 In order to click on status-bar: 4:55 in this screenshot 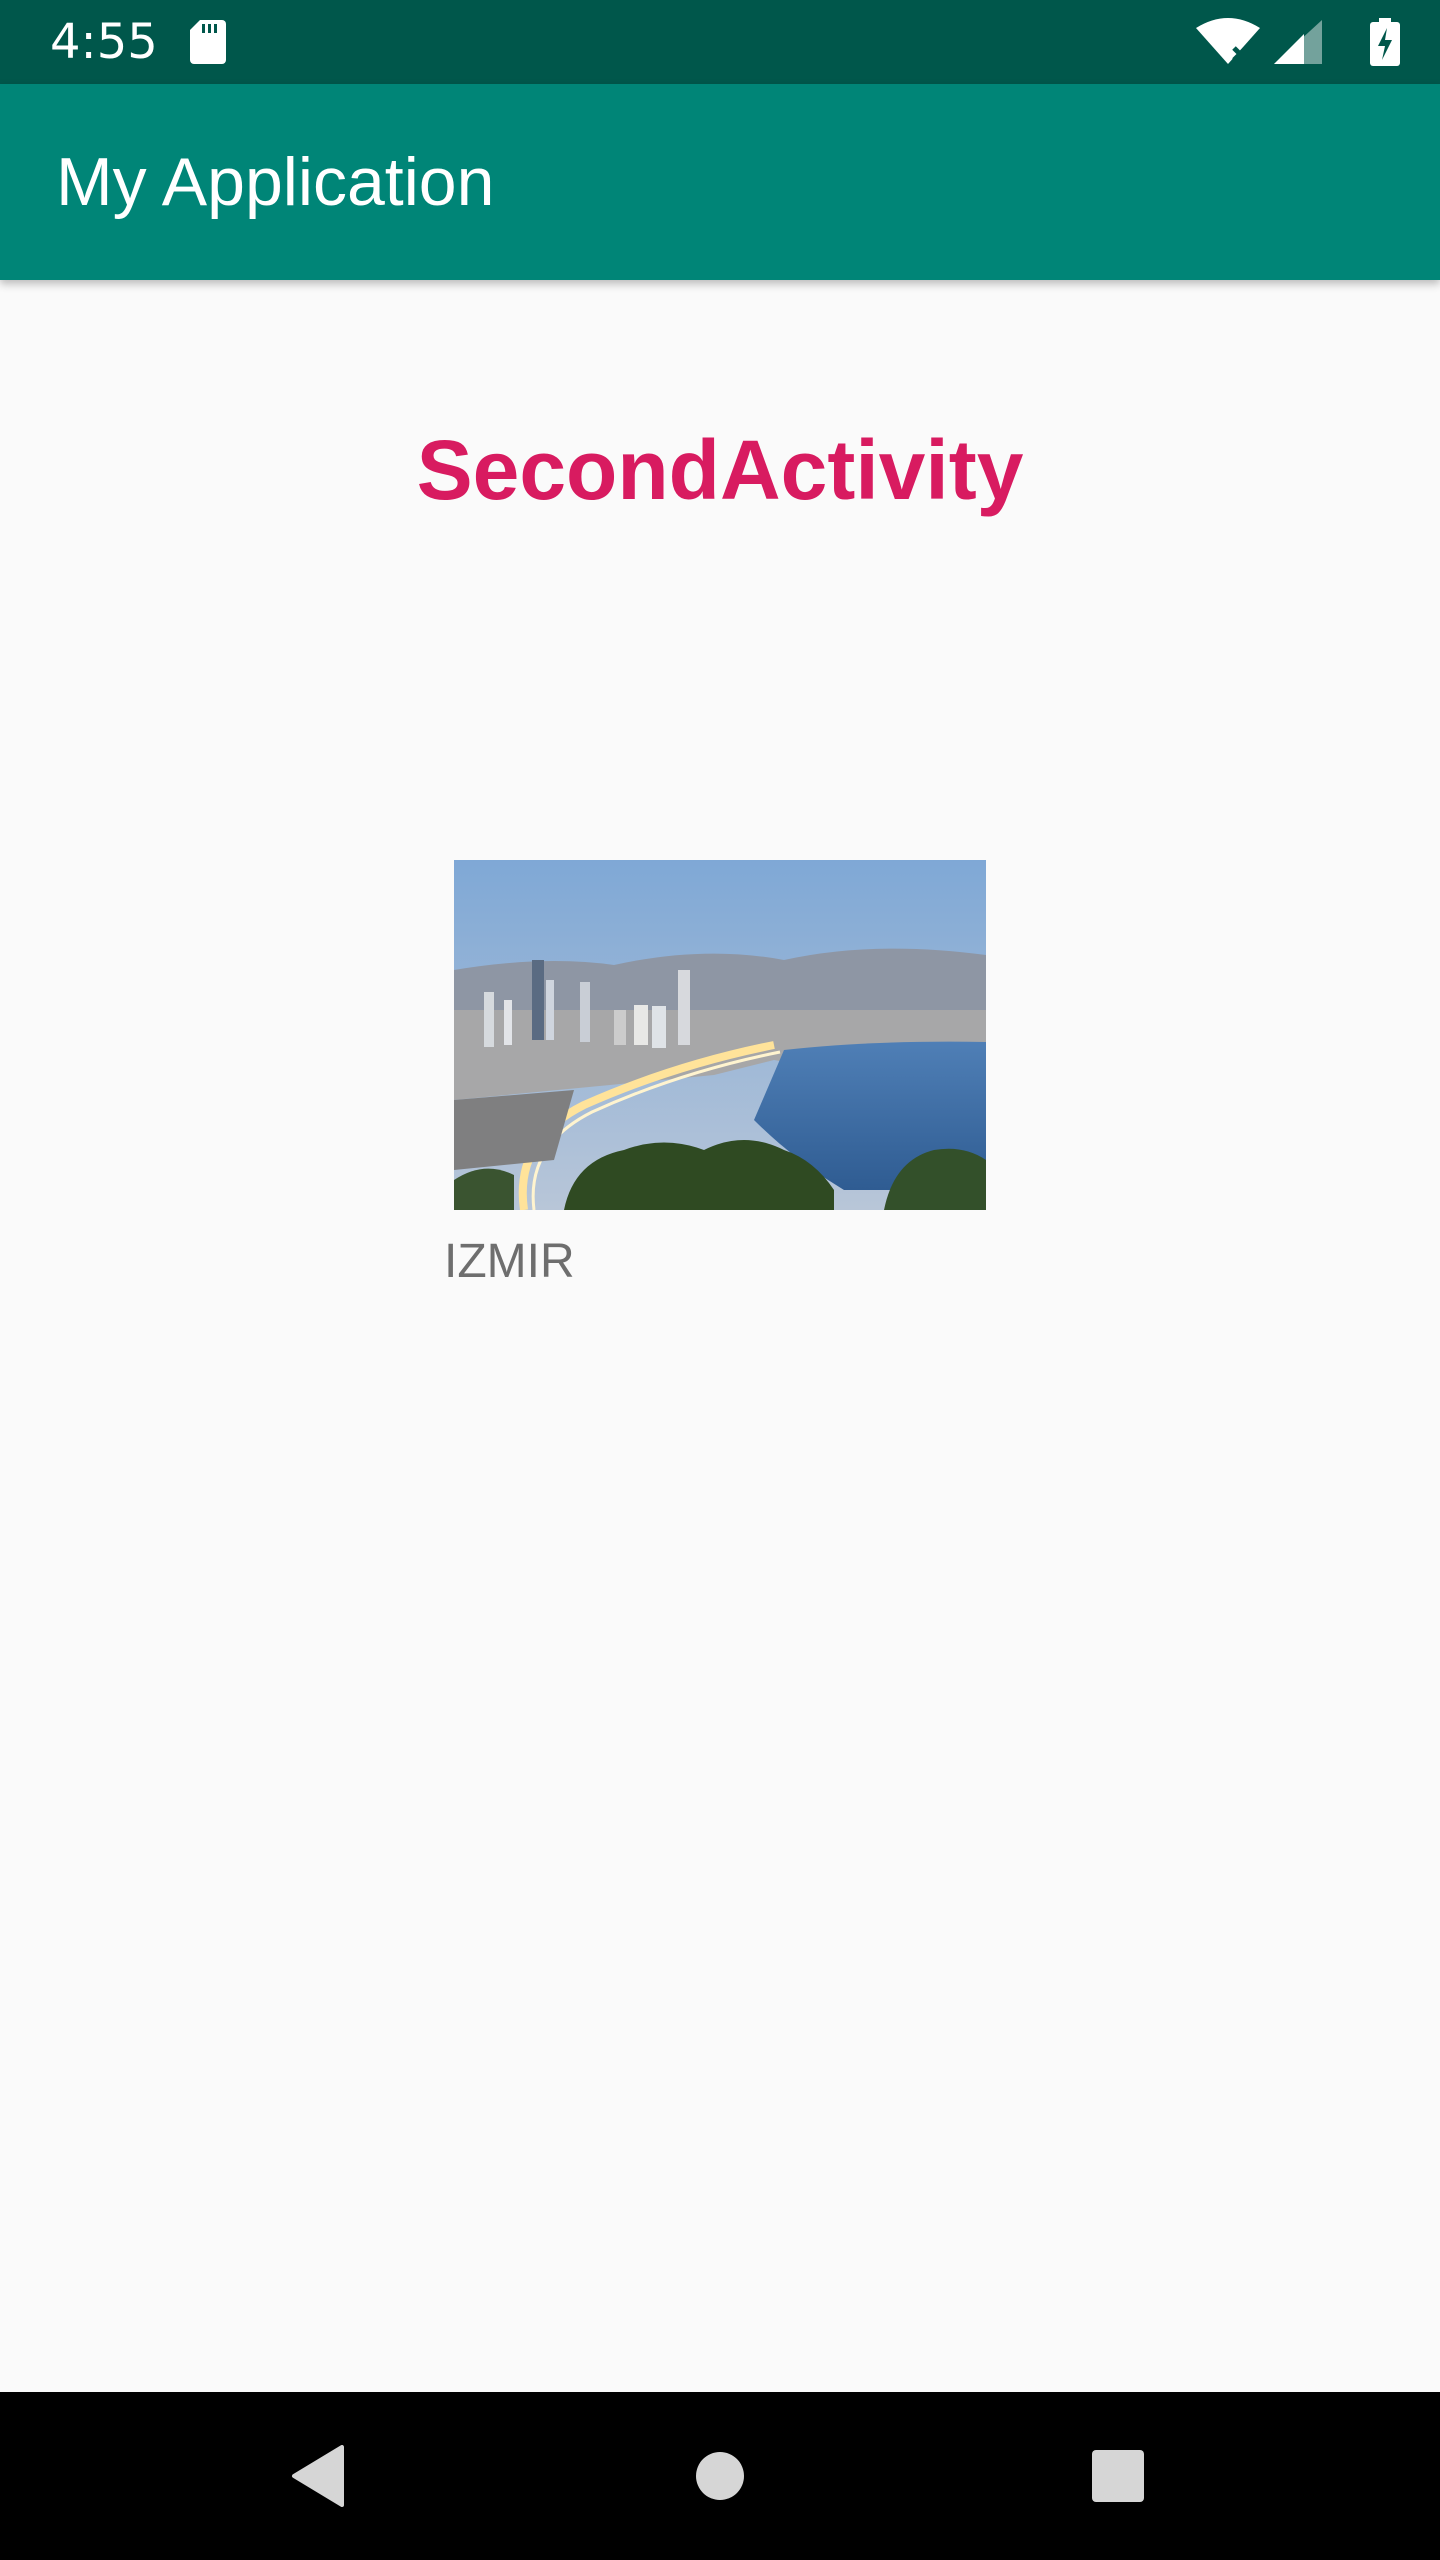, I will do `click(720, 42)`.